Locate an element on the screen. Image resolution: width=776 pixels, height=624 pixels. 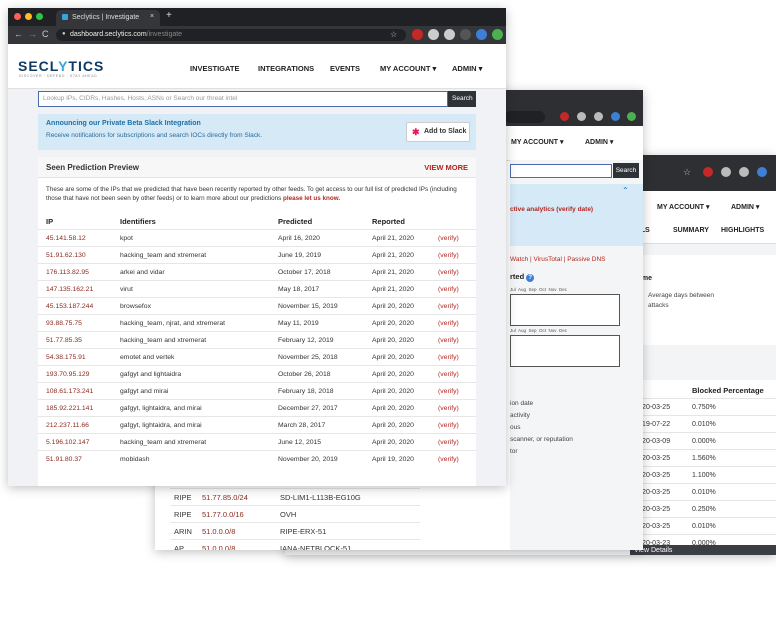
attack-time-panel: k Time Average days between attacks is located at coordinates (703, 300).